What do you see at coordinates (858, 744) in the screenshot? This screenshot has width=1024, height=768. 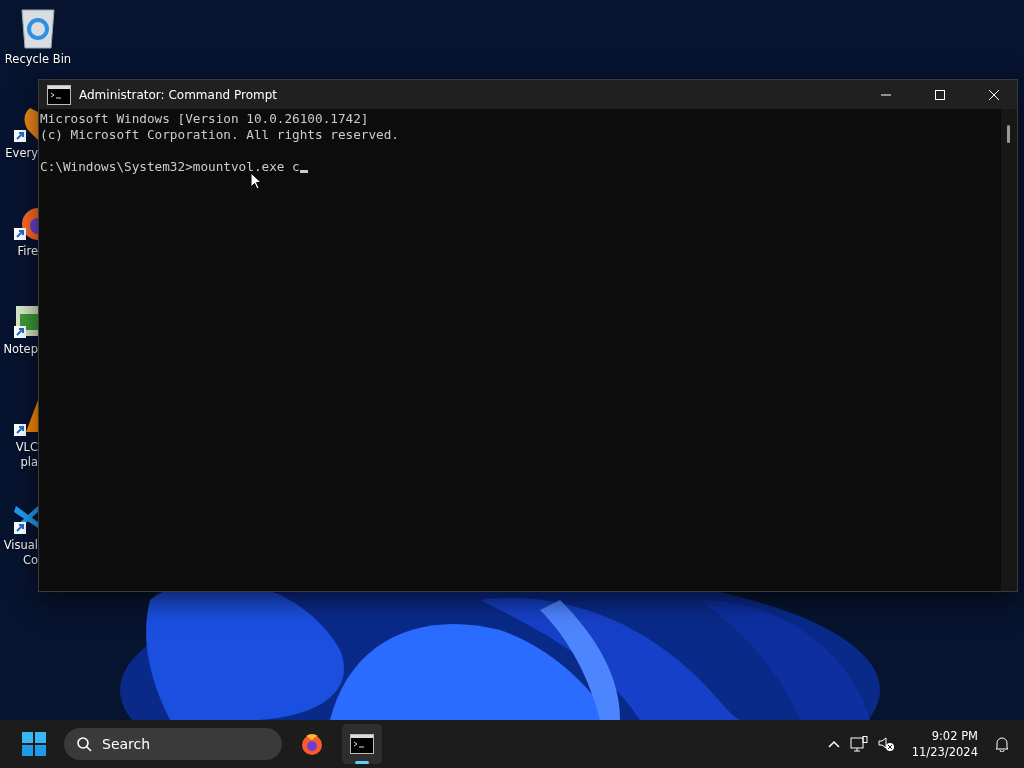 I see `network-icon` at bounding box center [858, 744].